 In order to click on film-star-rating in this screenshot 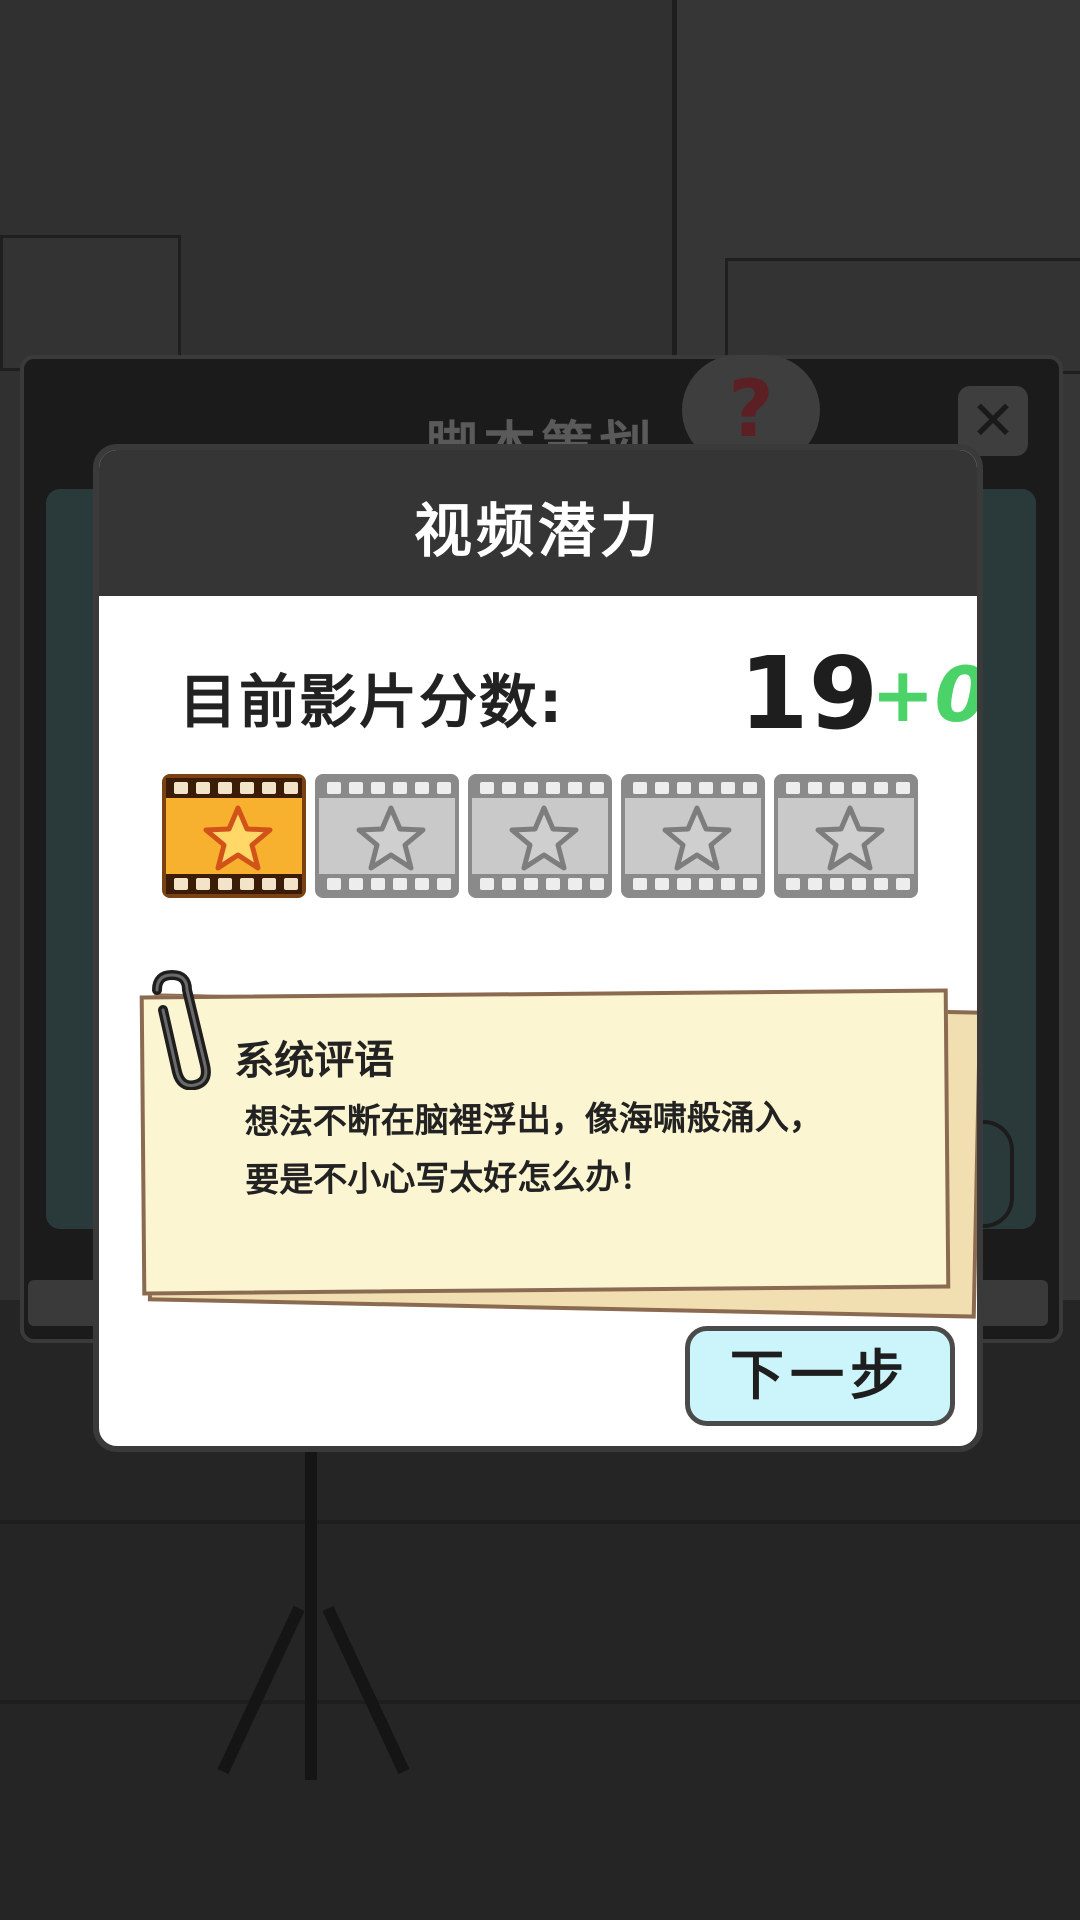, I will do `click(542, 837)`.